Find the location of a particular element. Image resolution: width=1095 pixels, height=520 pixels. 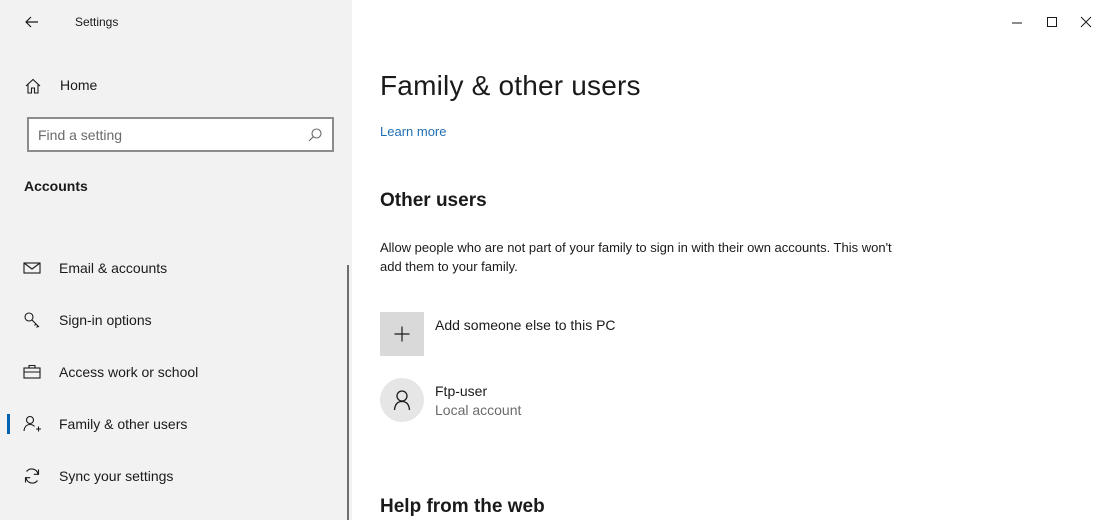

window-title: Settings is located at coordinates (97, 22).